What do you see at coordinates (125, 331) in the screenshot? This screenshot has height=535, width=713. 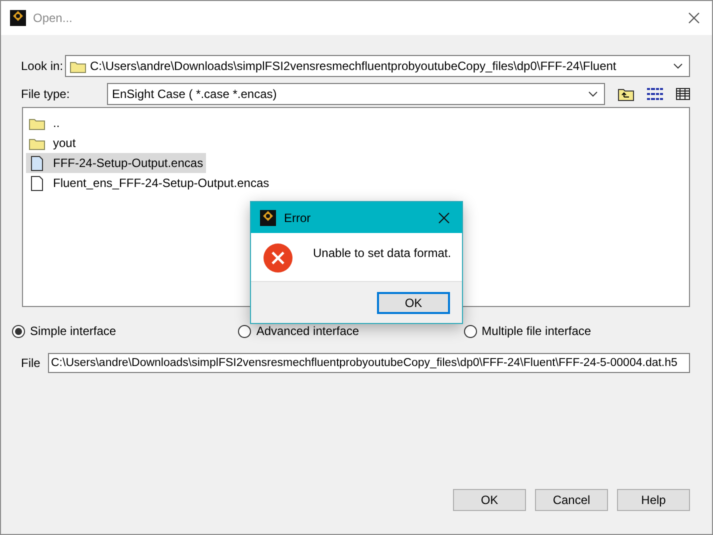 I see `radio-button: Simple interface` at bounding box center [125, 331].